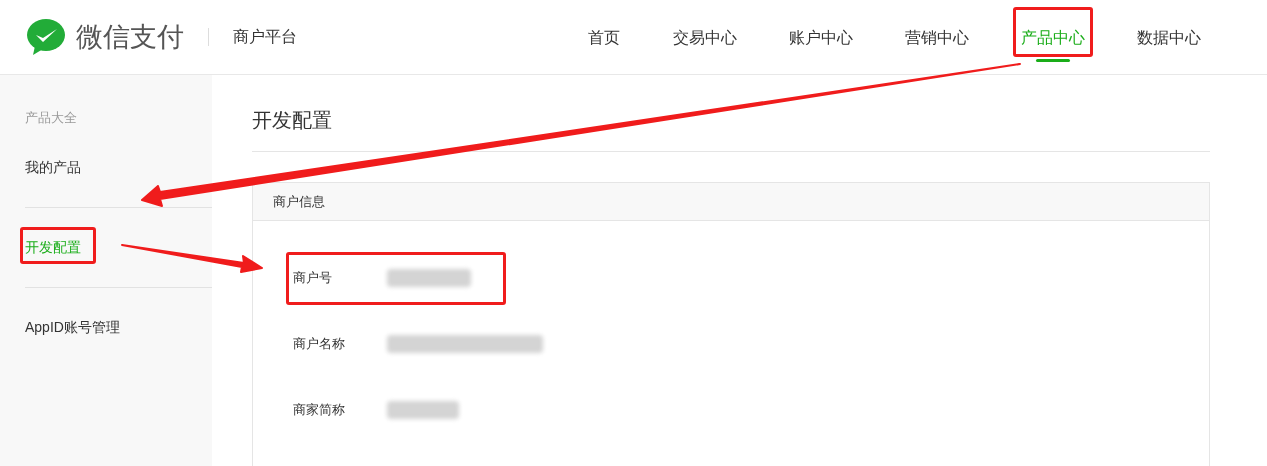 The height and width of the screenshot is (466, 1267). Describe the element at coordinates (265, 37) in the screenshot. I see `platform-name: 商户平台` at that location.